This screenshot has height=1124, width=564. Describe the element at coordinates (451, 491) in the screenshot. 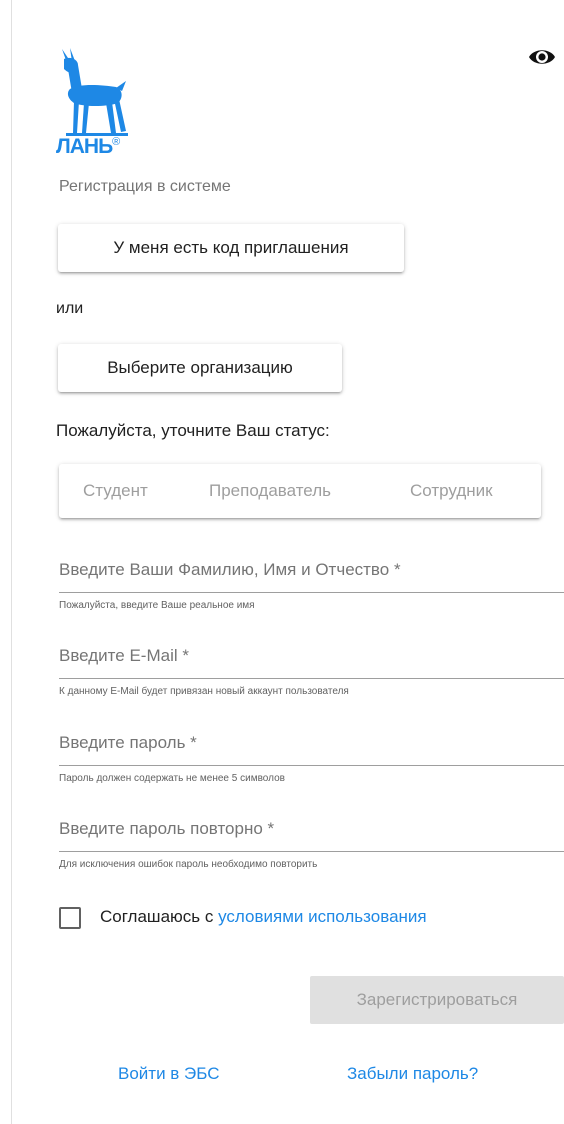

I see `status-option-staff: Сотрудник` at that location.